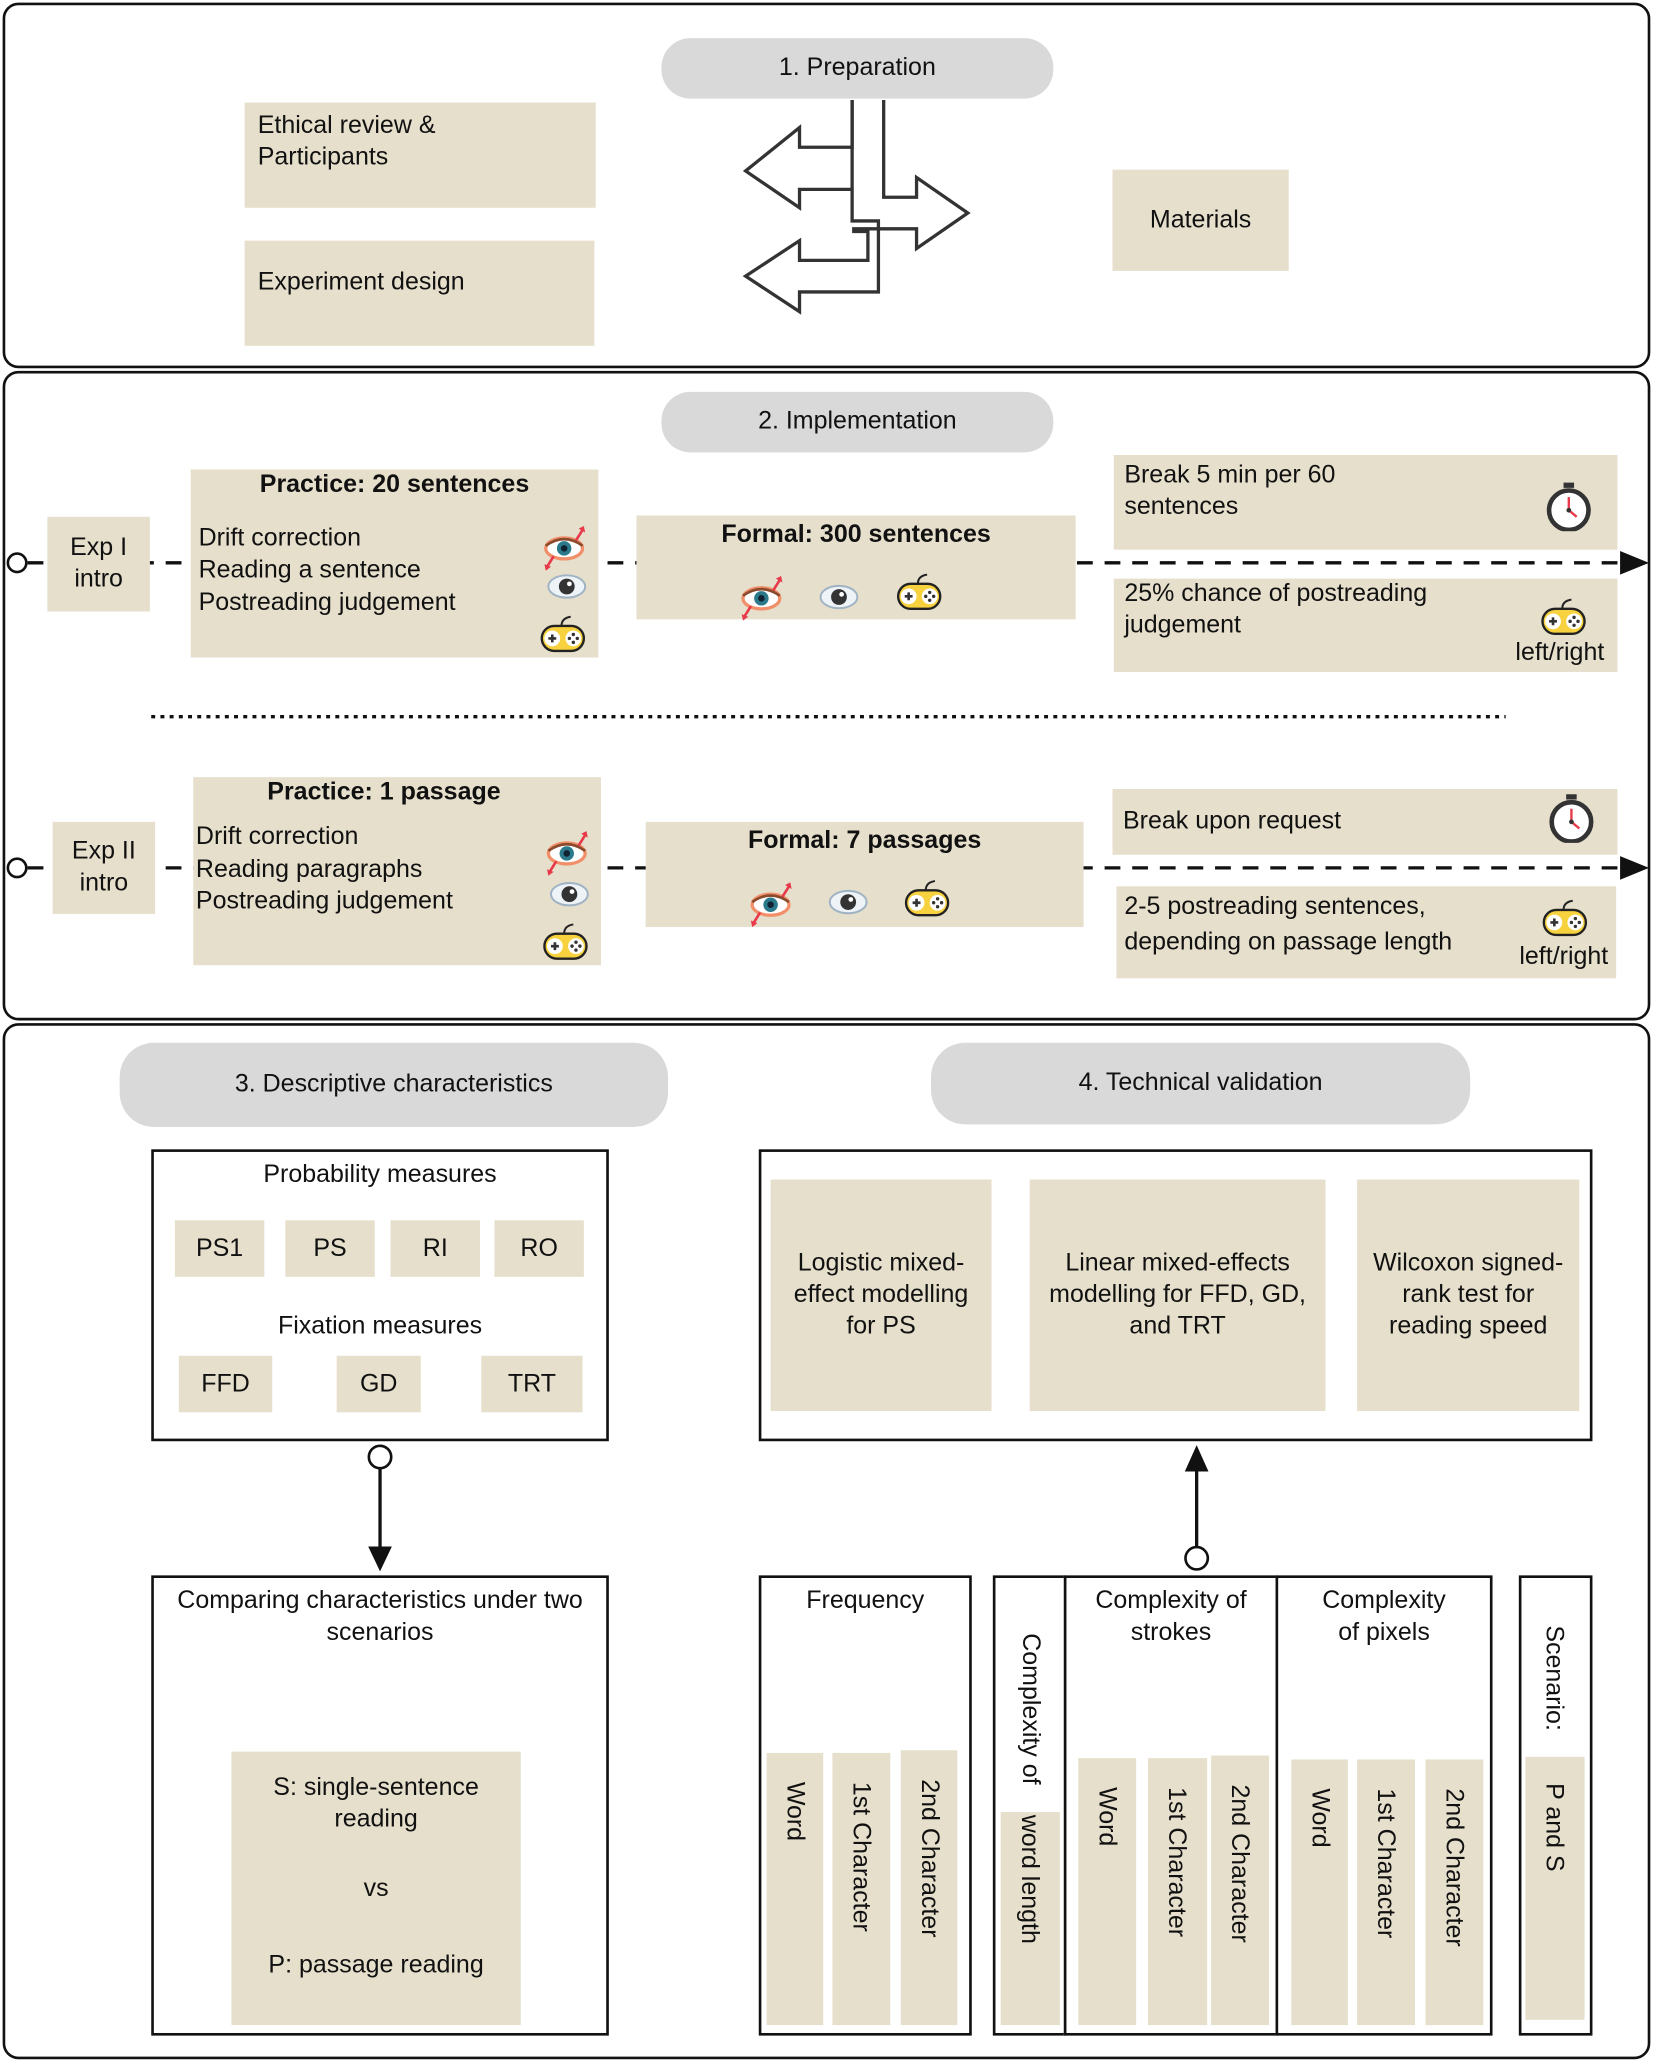 This screenshot has width=1653, height=2062. Describe the element at coordinates (1030, 1709) in the screenshot. I see `word-length-title: Complexity of` at that location.